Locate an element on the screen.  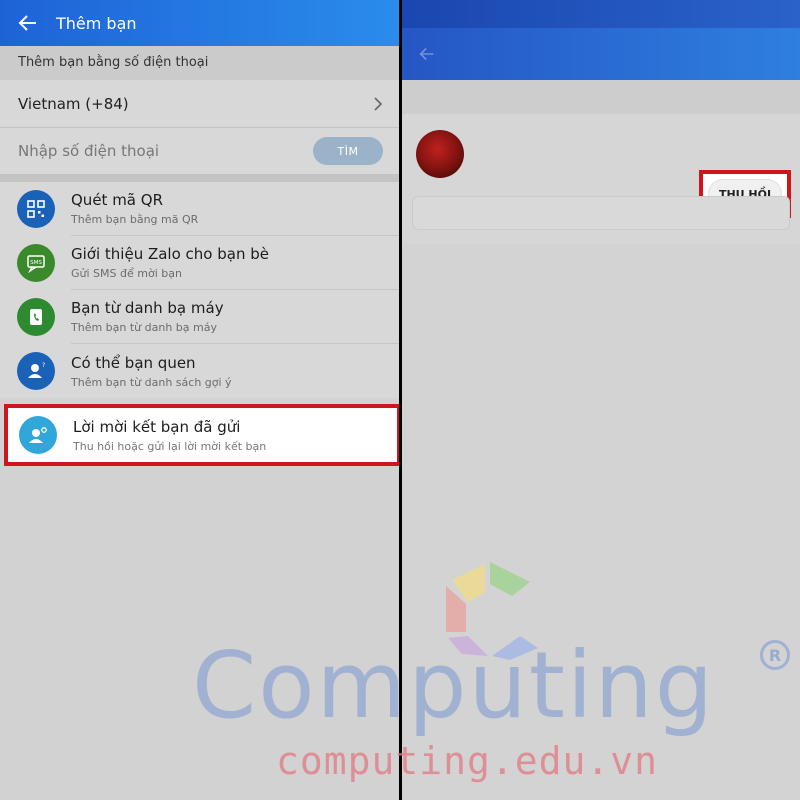
divider is located at coordinates (199, 178).